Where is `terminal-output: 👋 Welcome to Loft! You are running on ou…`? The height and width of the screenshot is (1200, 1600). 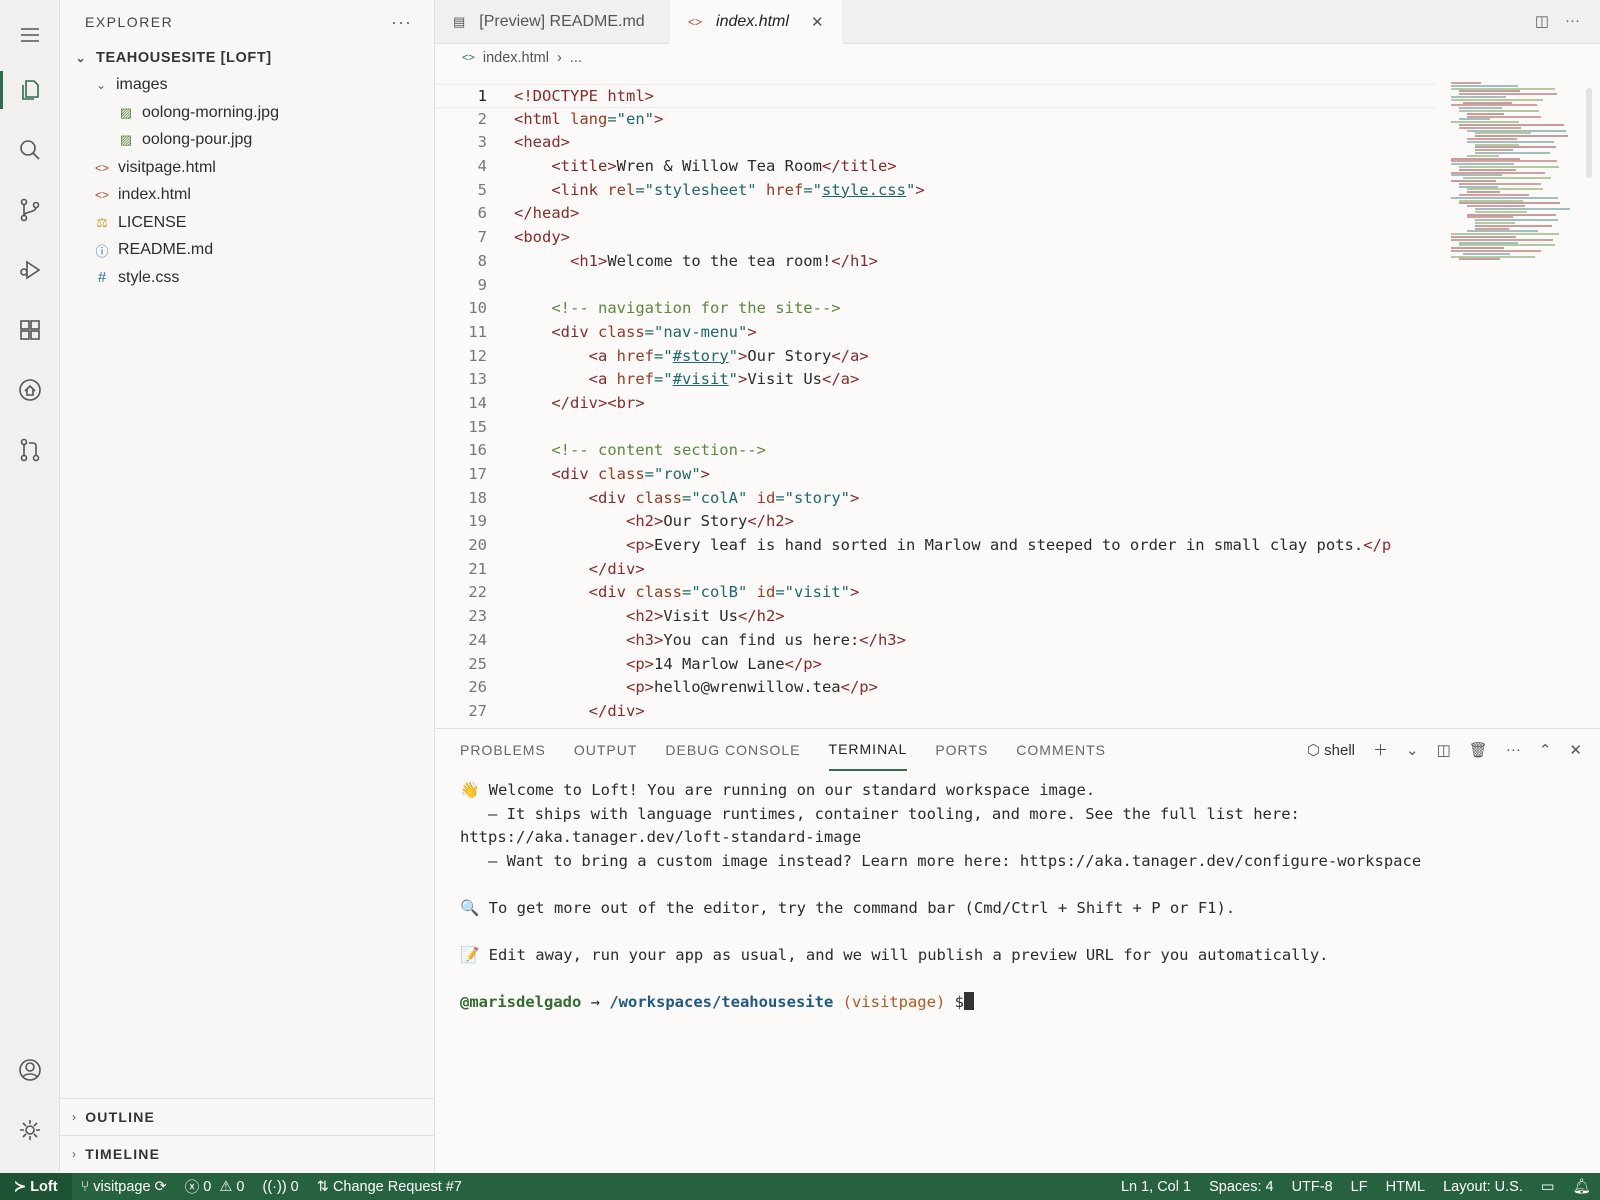 terminal-output: 👋 Welcome to Loft! You are running on ou… is located at coordinates (1020, 897).